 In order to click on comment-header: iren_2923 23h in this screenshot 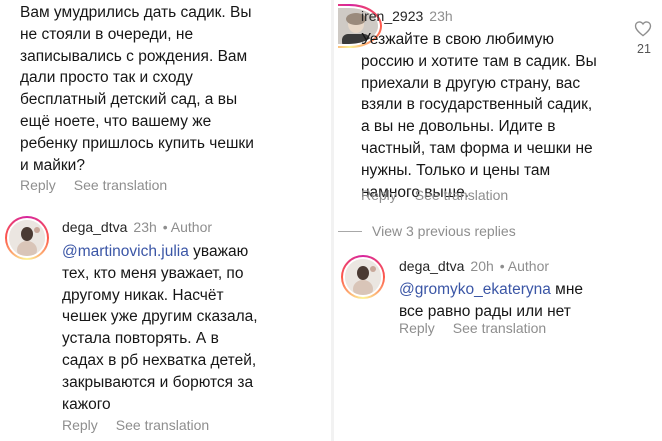, I will do `click(407, 16)`.